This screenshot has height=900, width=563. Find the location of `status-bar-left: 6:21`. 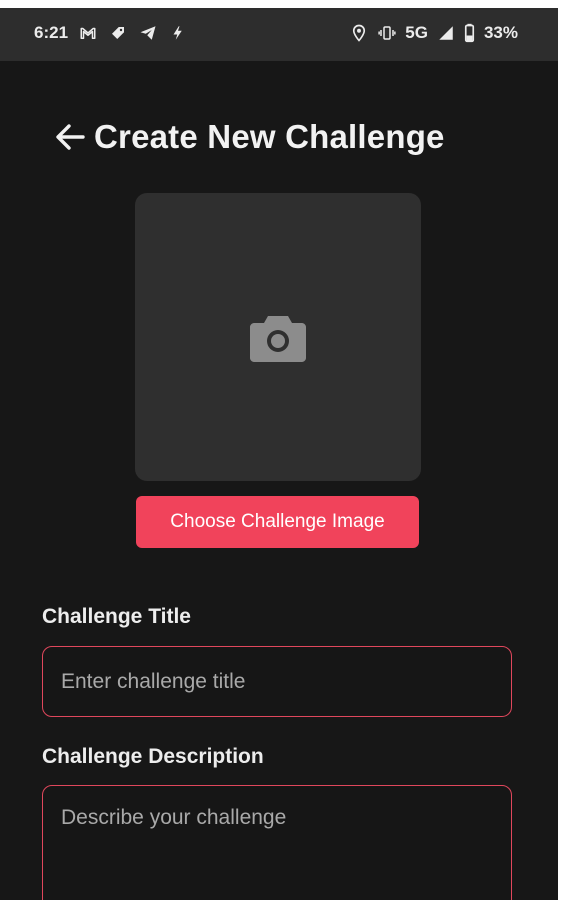

status-bar-left: 6:21 is located at coordinates (111, 33).